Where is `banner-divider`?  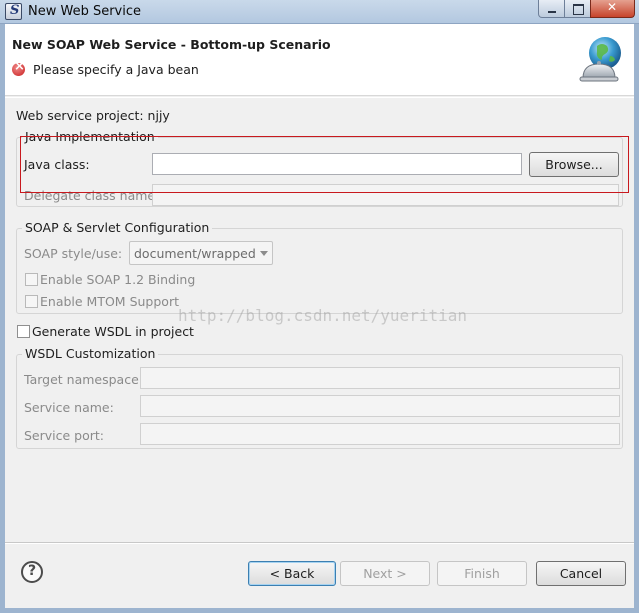 banner-divider is located at coordinates (319, 97).